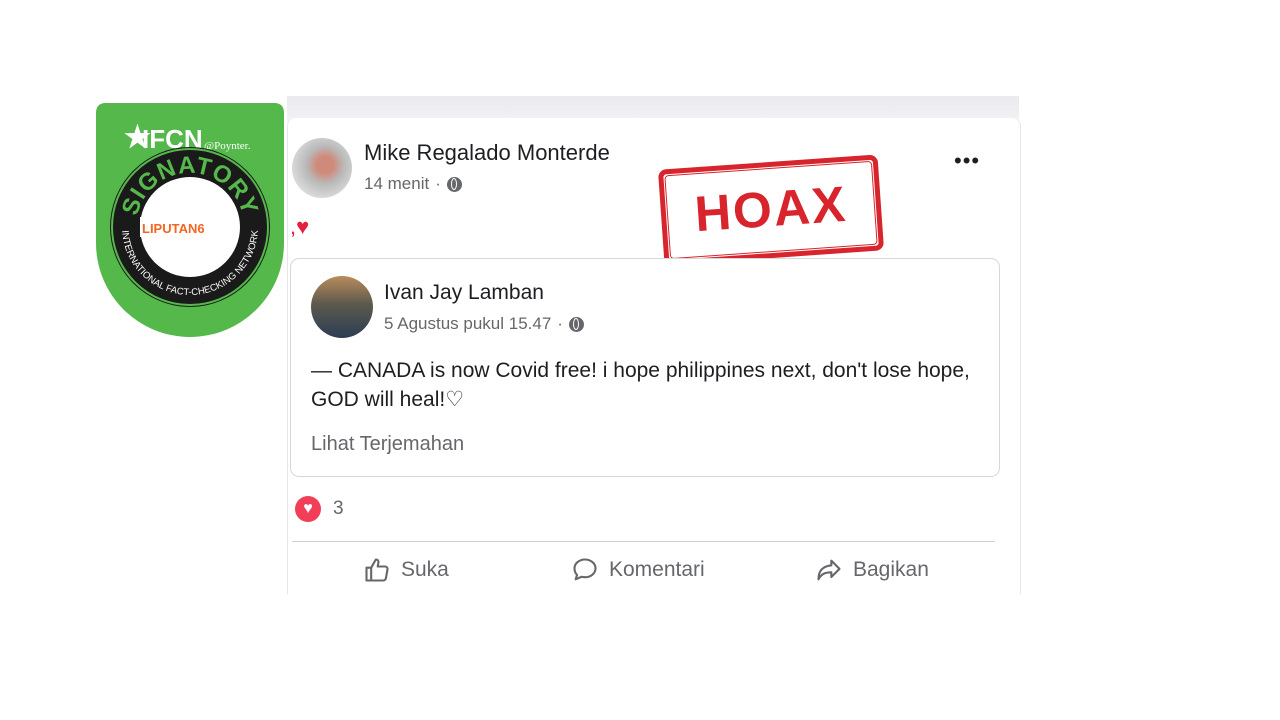 The width and height of the screenshot is (1280, 720). Describe the element at coordinates (173, 228) in the screenshot. I see `liputan6-logo-text: LIPUTAN6` at that location.